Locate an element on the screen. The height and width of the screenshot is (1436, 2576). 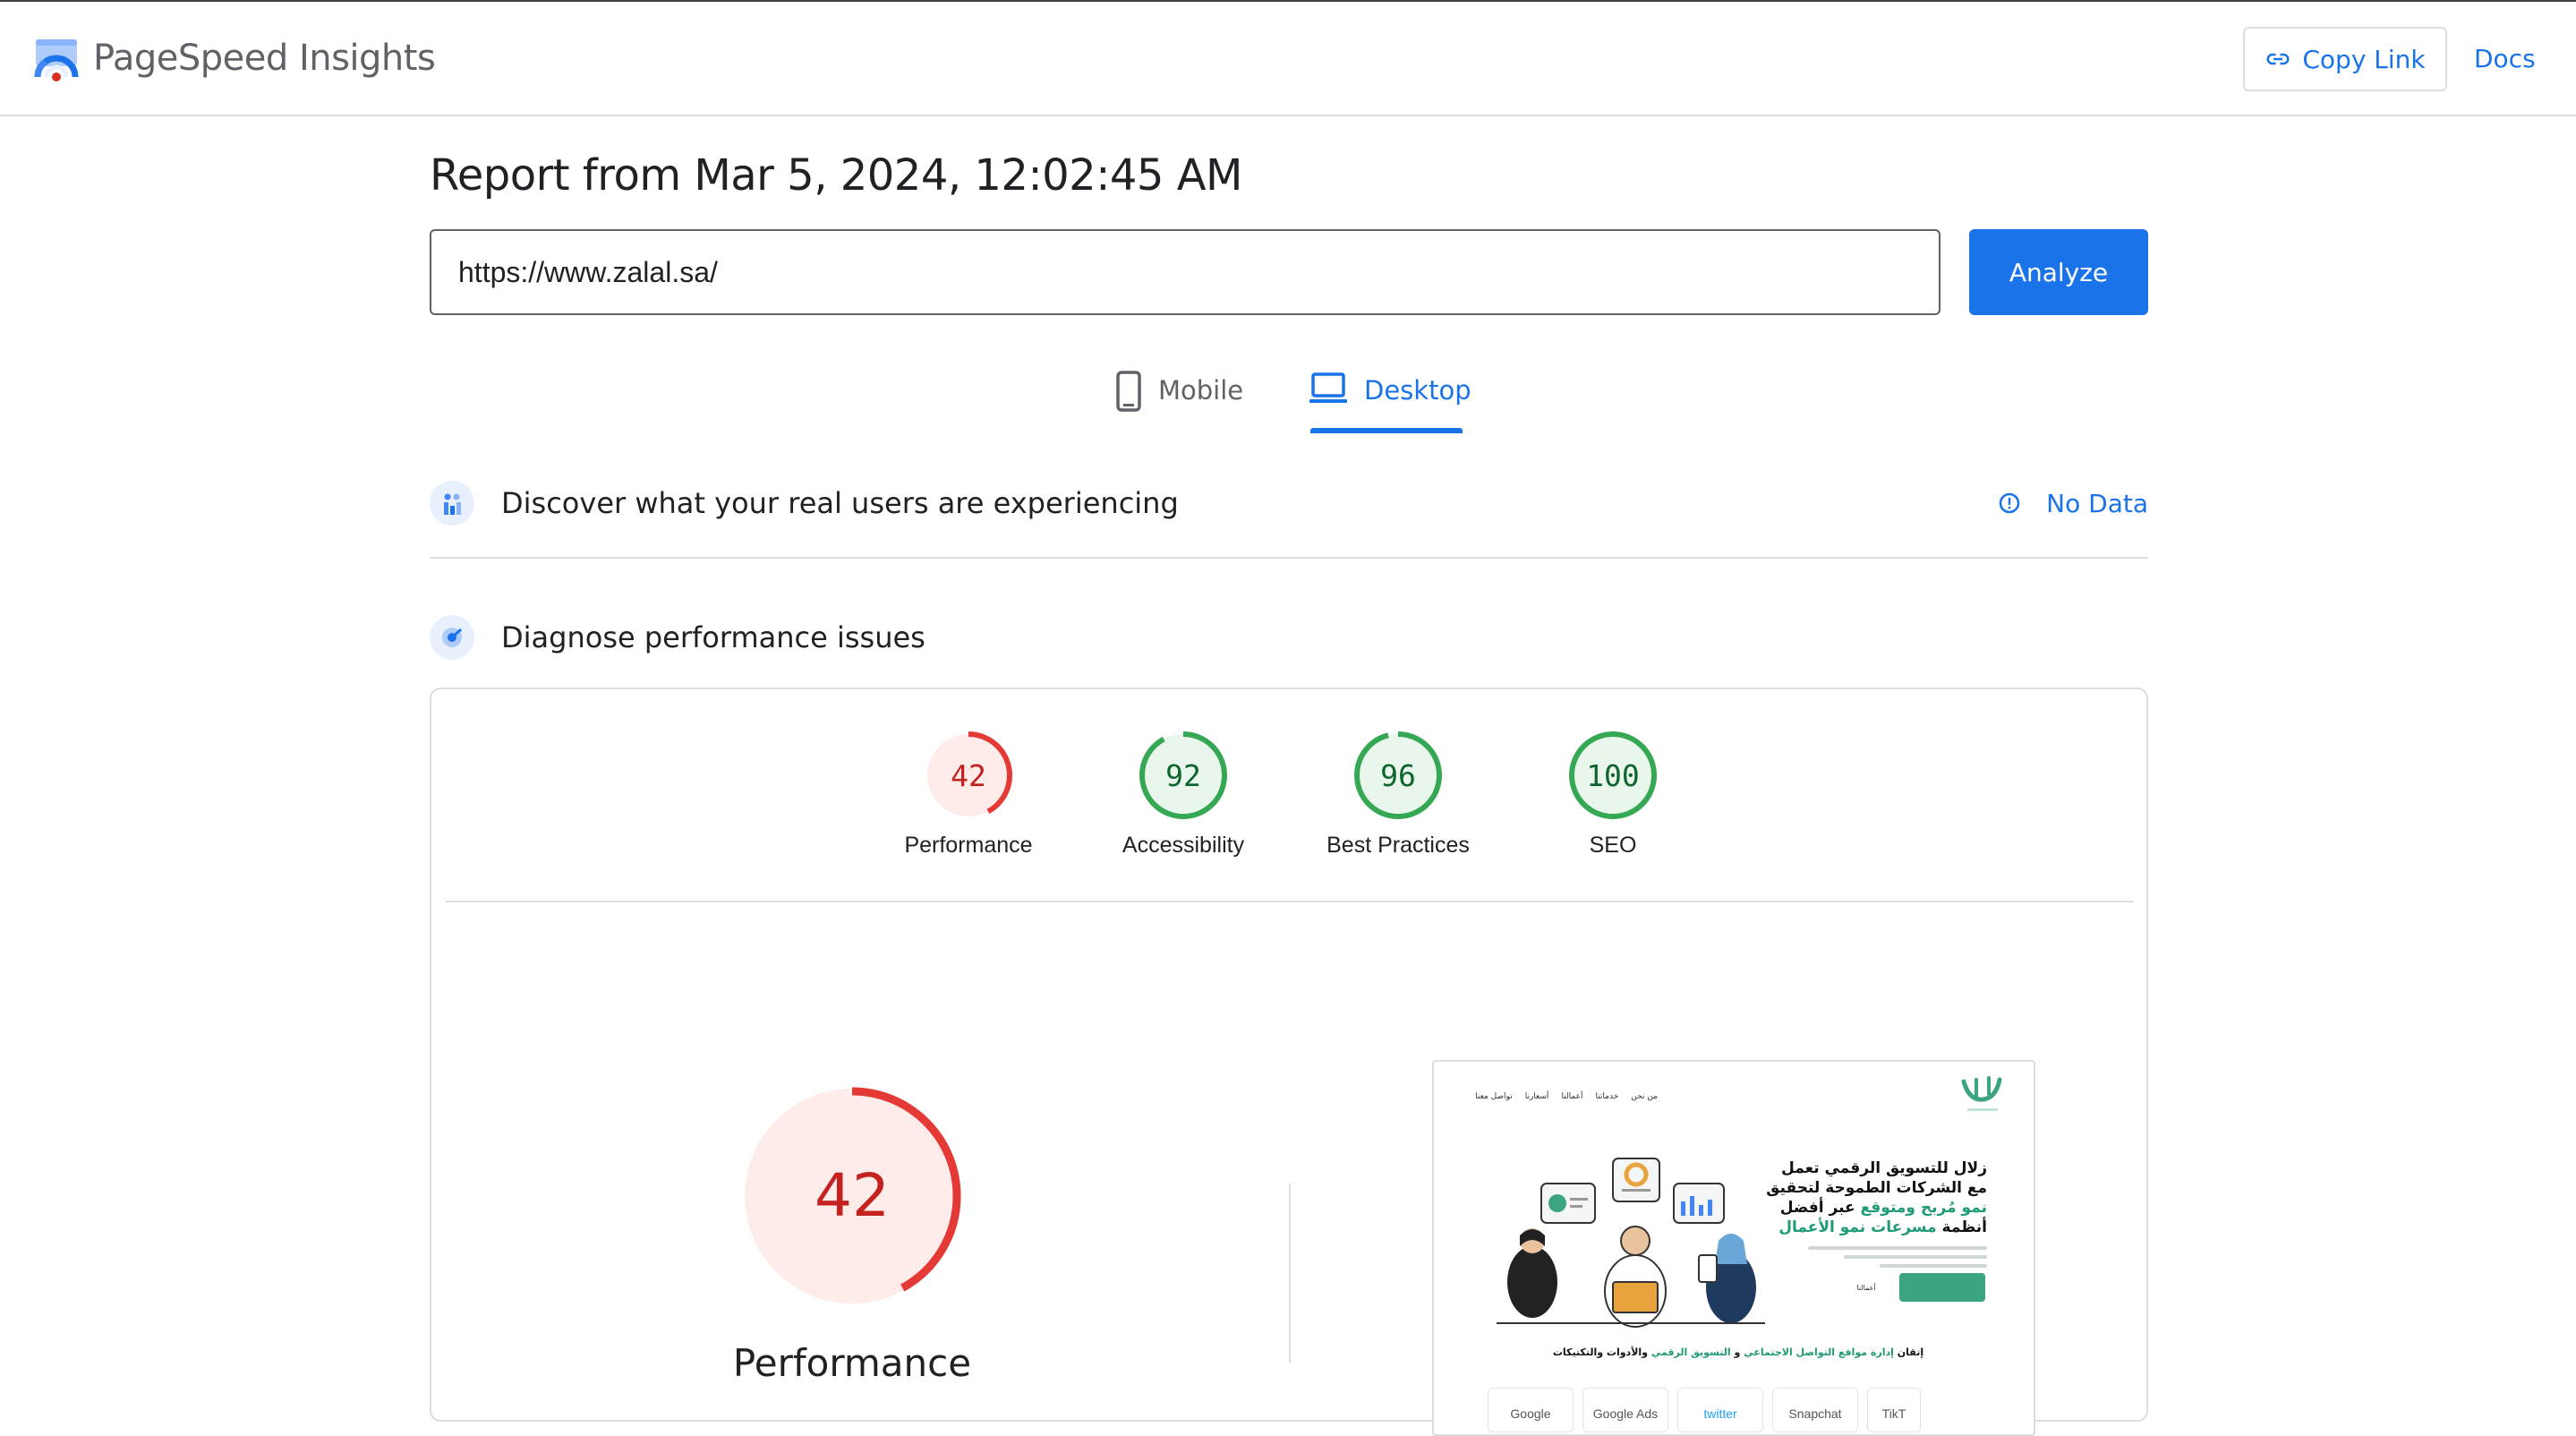
score-label-best-practices: Best Practices is located at coordinates (1398, 845).